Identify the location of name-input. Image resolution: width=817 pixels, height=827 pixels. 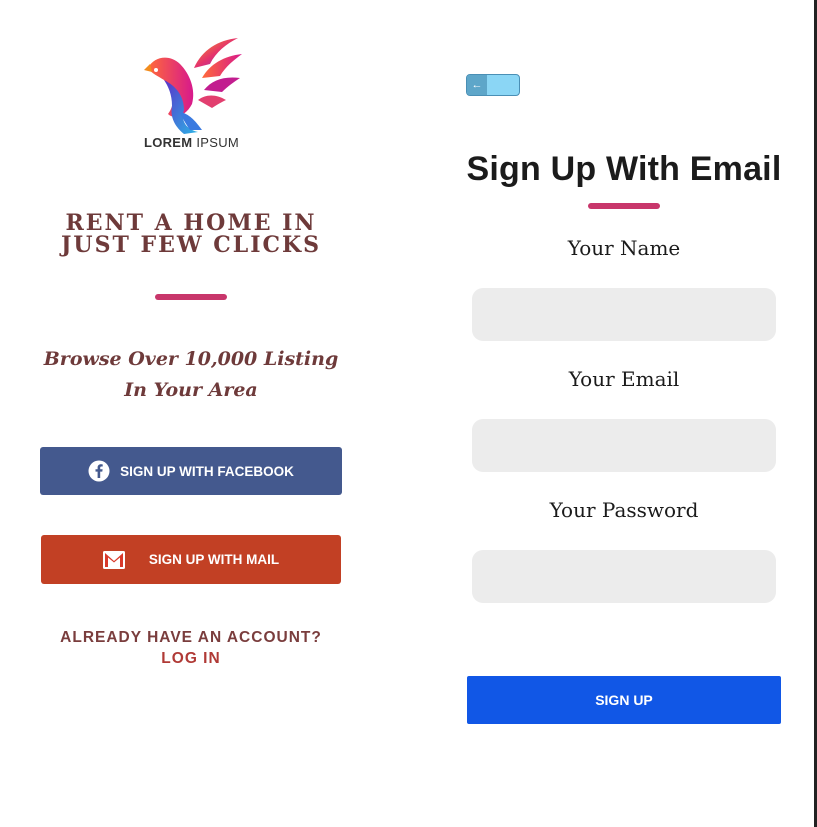
(624, 314).